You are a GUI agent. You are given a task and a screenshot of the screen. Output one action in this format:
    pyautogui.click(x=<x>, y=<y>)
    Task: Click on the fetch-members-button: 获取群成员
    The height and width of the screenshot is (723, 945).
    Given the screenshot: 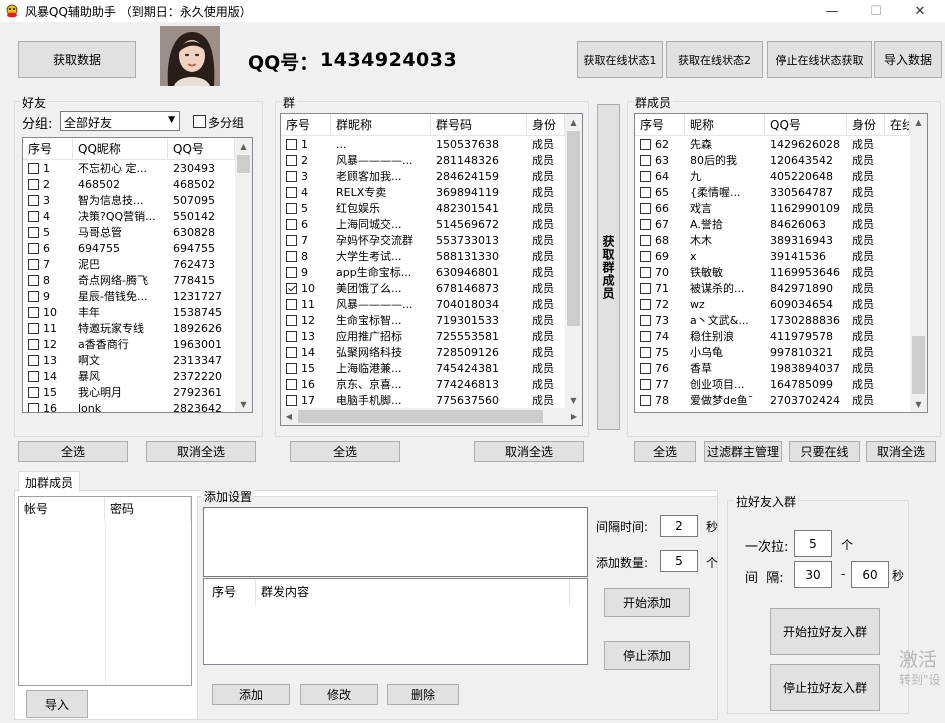 What is the action you would take?
    pyautogui.click(x=608, y=267)
    